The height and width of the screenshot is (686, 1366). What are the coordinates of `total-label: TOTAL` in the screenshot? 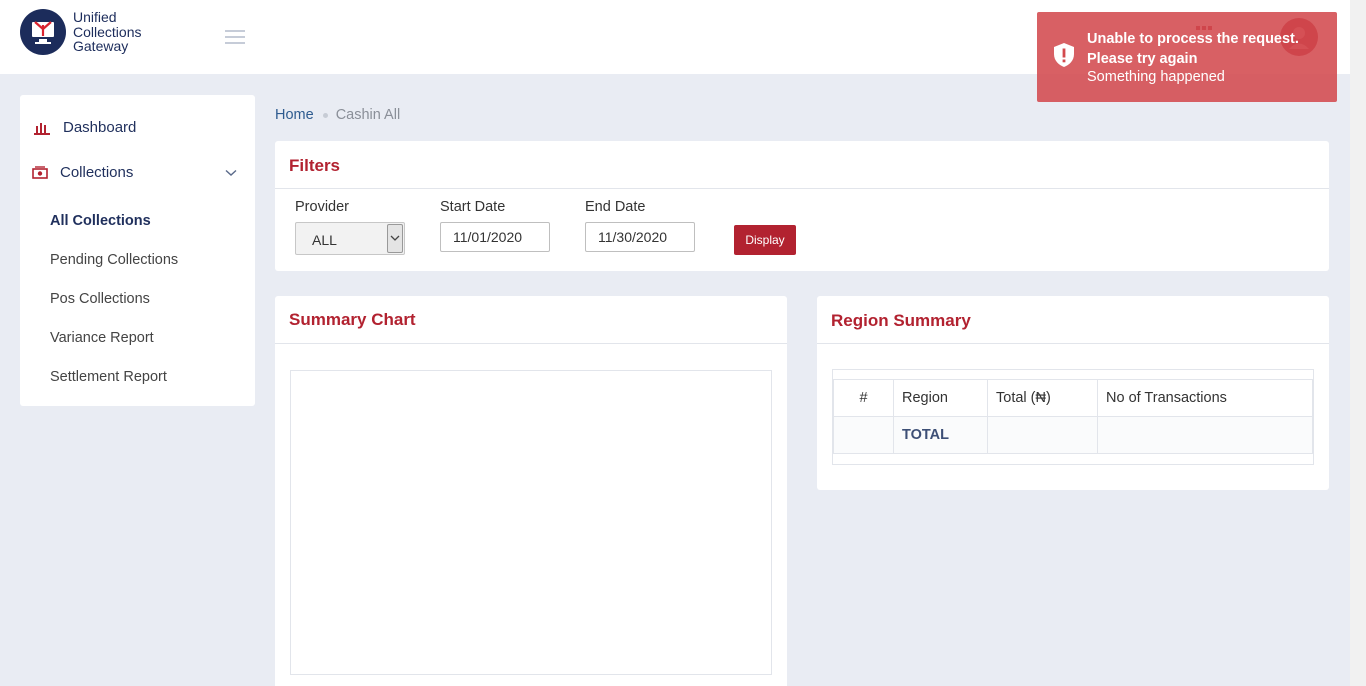 It's located at (940, 435).